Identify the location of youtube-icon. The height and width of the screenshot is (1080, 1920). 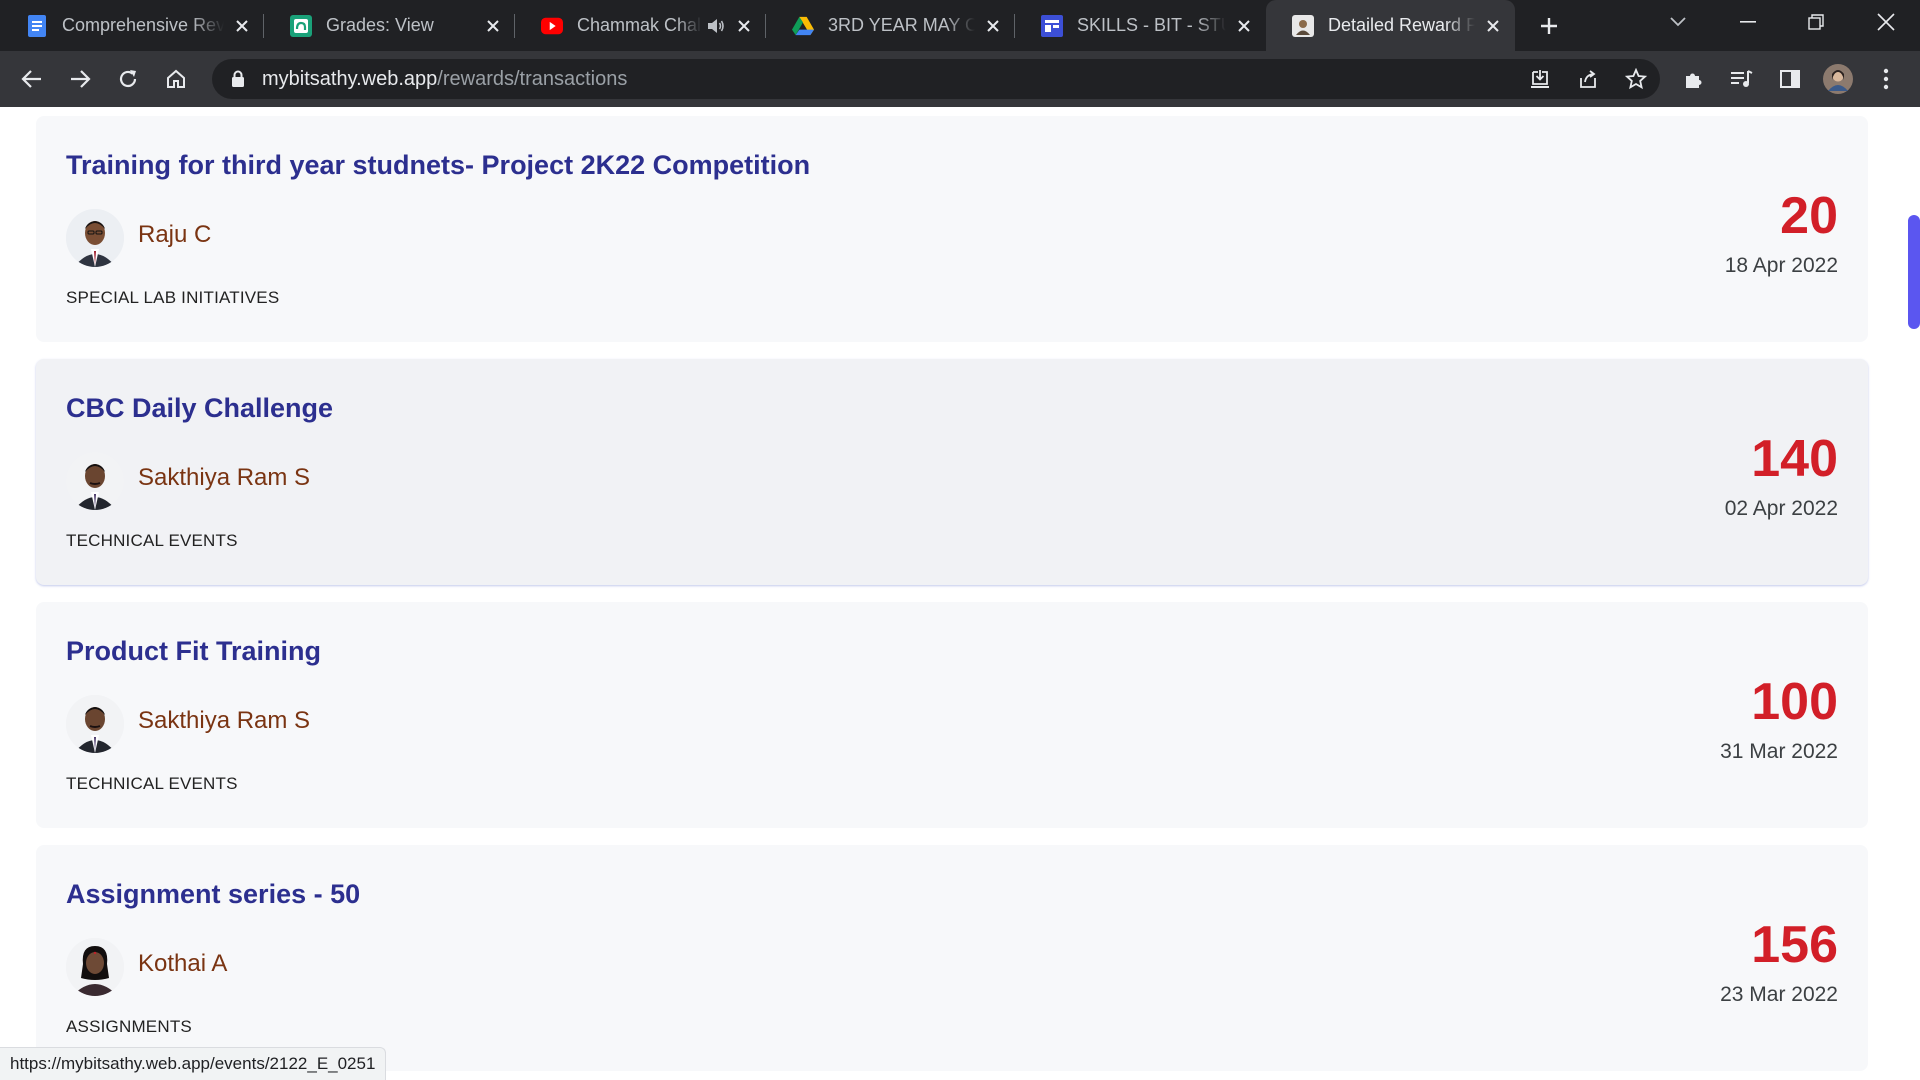
(552, 26).